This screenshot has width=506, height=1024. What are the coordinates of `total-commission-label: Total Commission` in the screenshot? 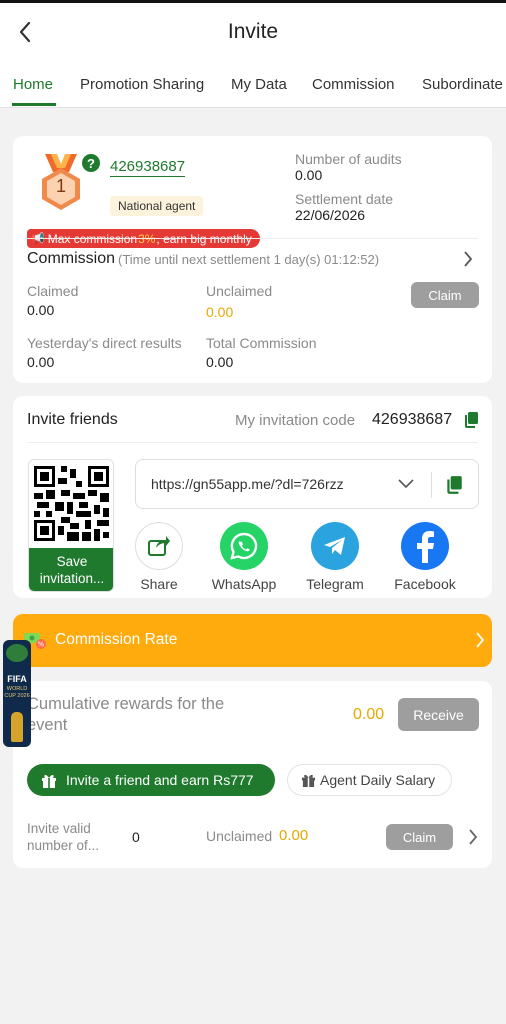 It's located at (261, 343).